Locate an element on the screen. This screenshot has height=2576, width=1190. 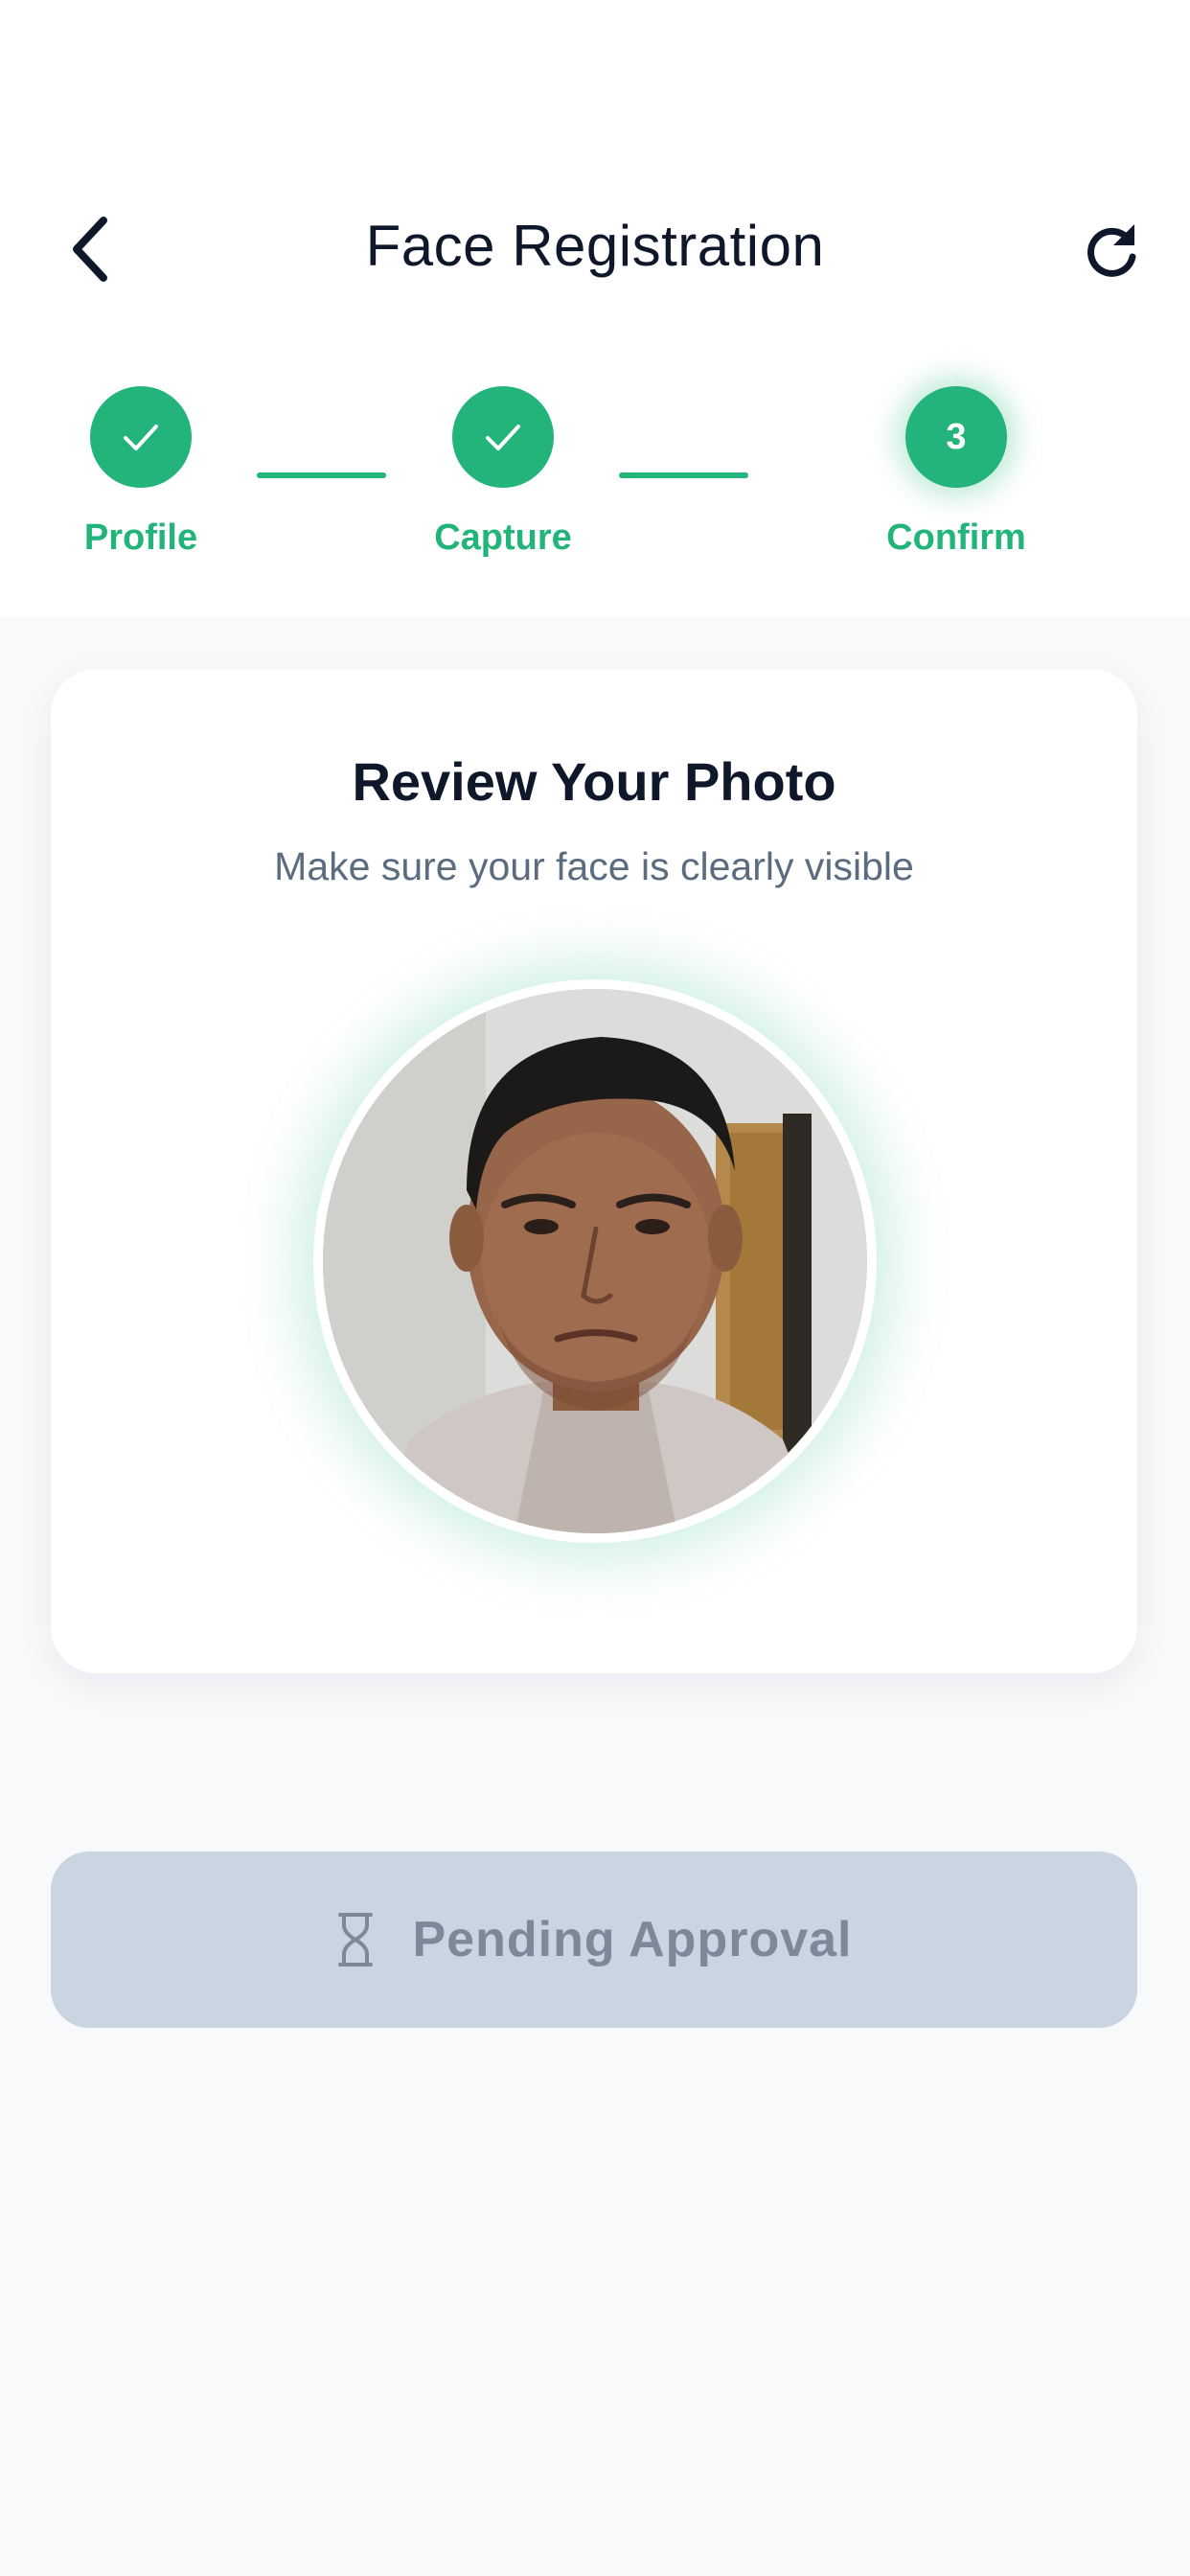
step-label-profile: Profile is located at coordinates (140, 538).